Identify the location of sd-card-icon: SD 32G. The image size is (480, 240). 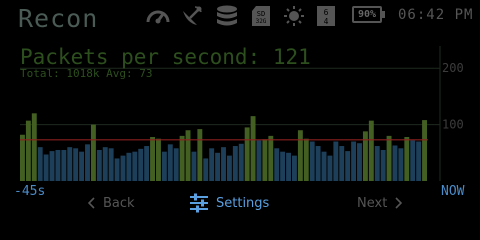
(261, 16).